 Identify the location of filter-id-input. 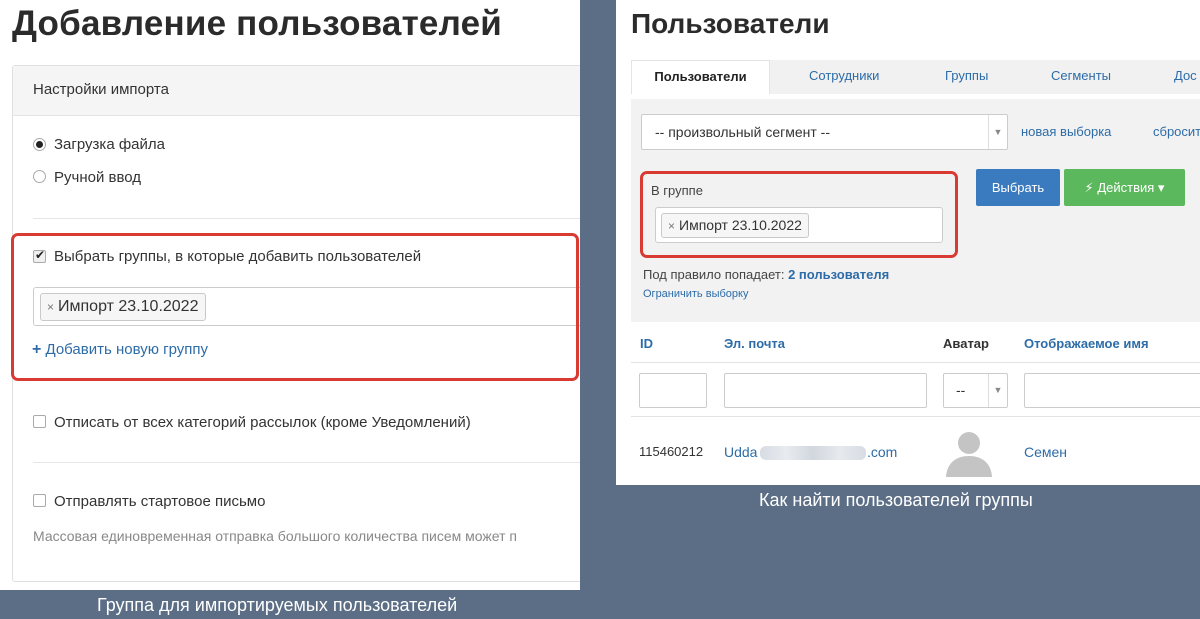
(673, 390).